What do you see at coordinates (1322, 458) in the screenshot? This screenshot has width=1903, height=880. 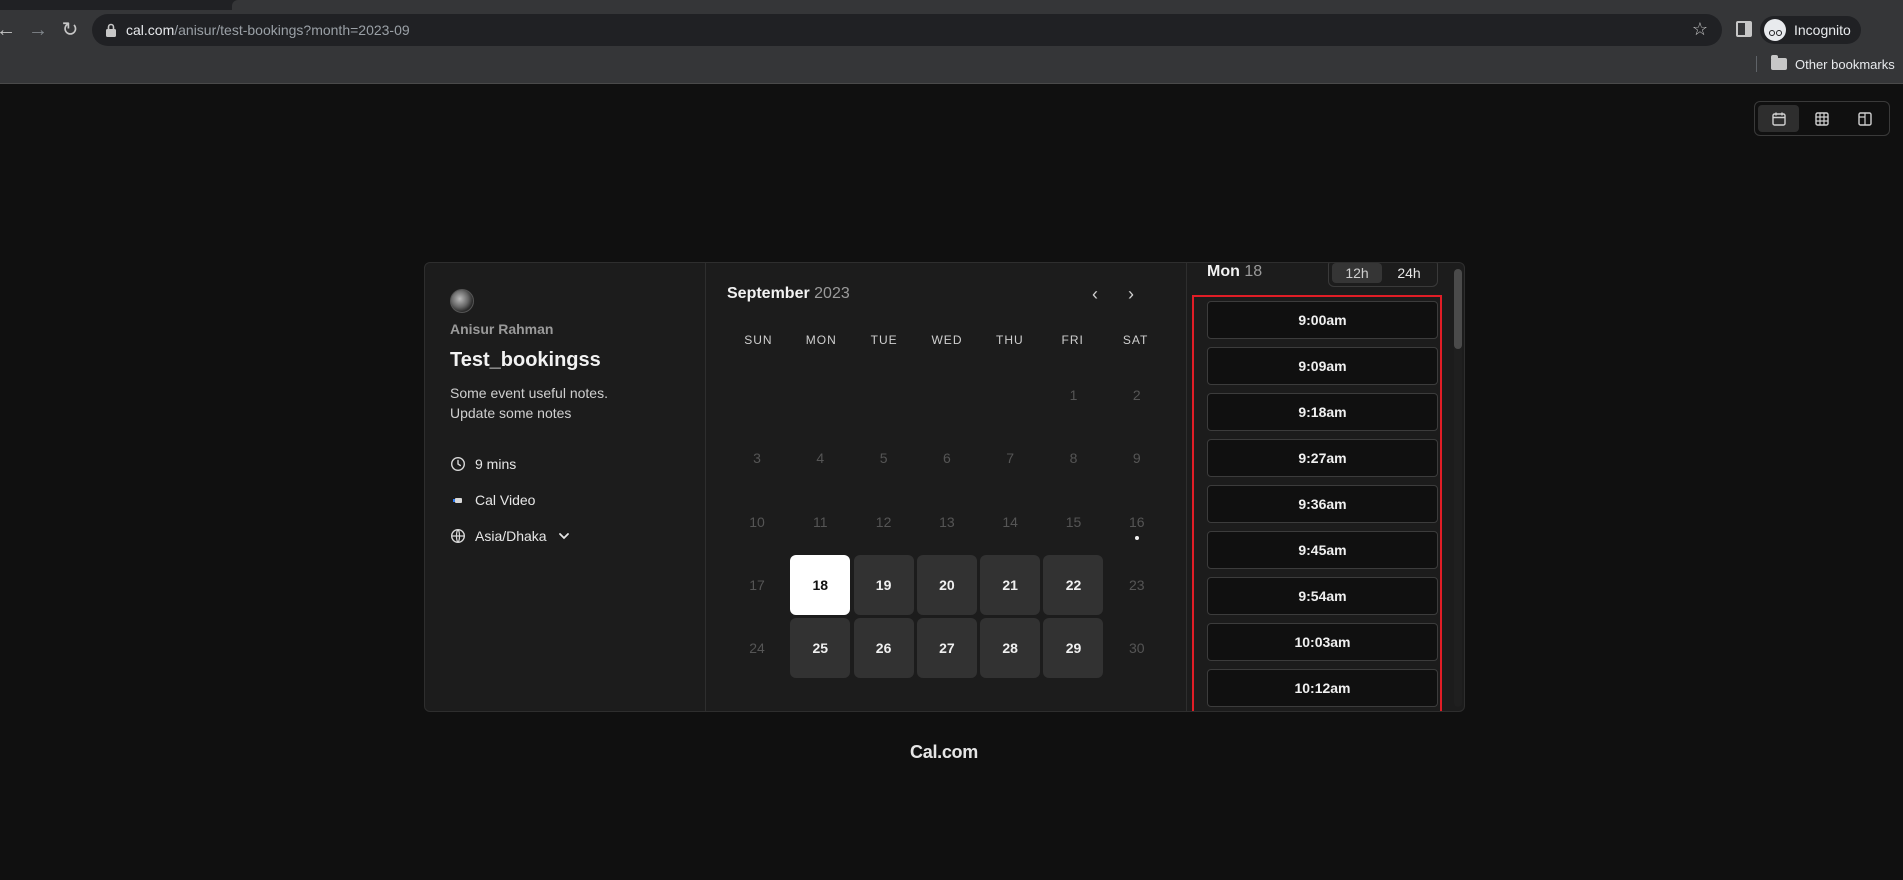 I see `time-slot-button: 9:27am` at bounding box center [1322, 458].